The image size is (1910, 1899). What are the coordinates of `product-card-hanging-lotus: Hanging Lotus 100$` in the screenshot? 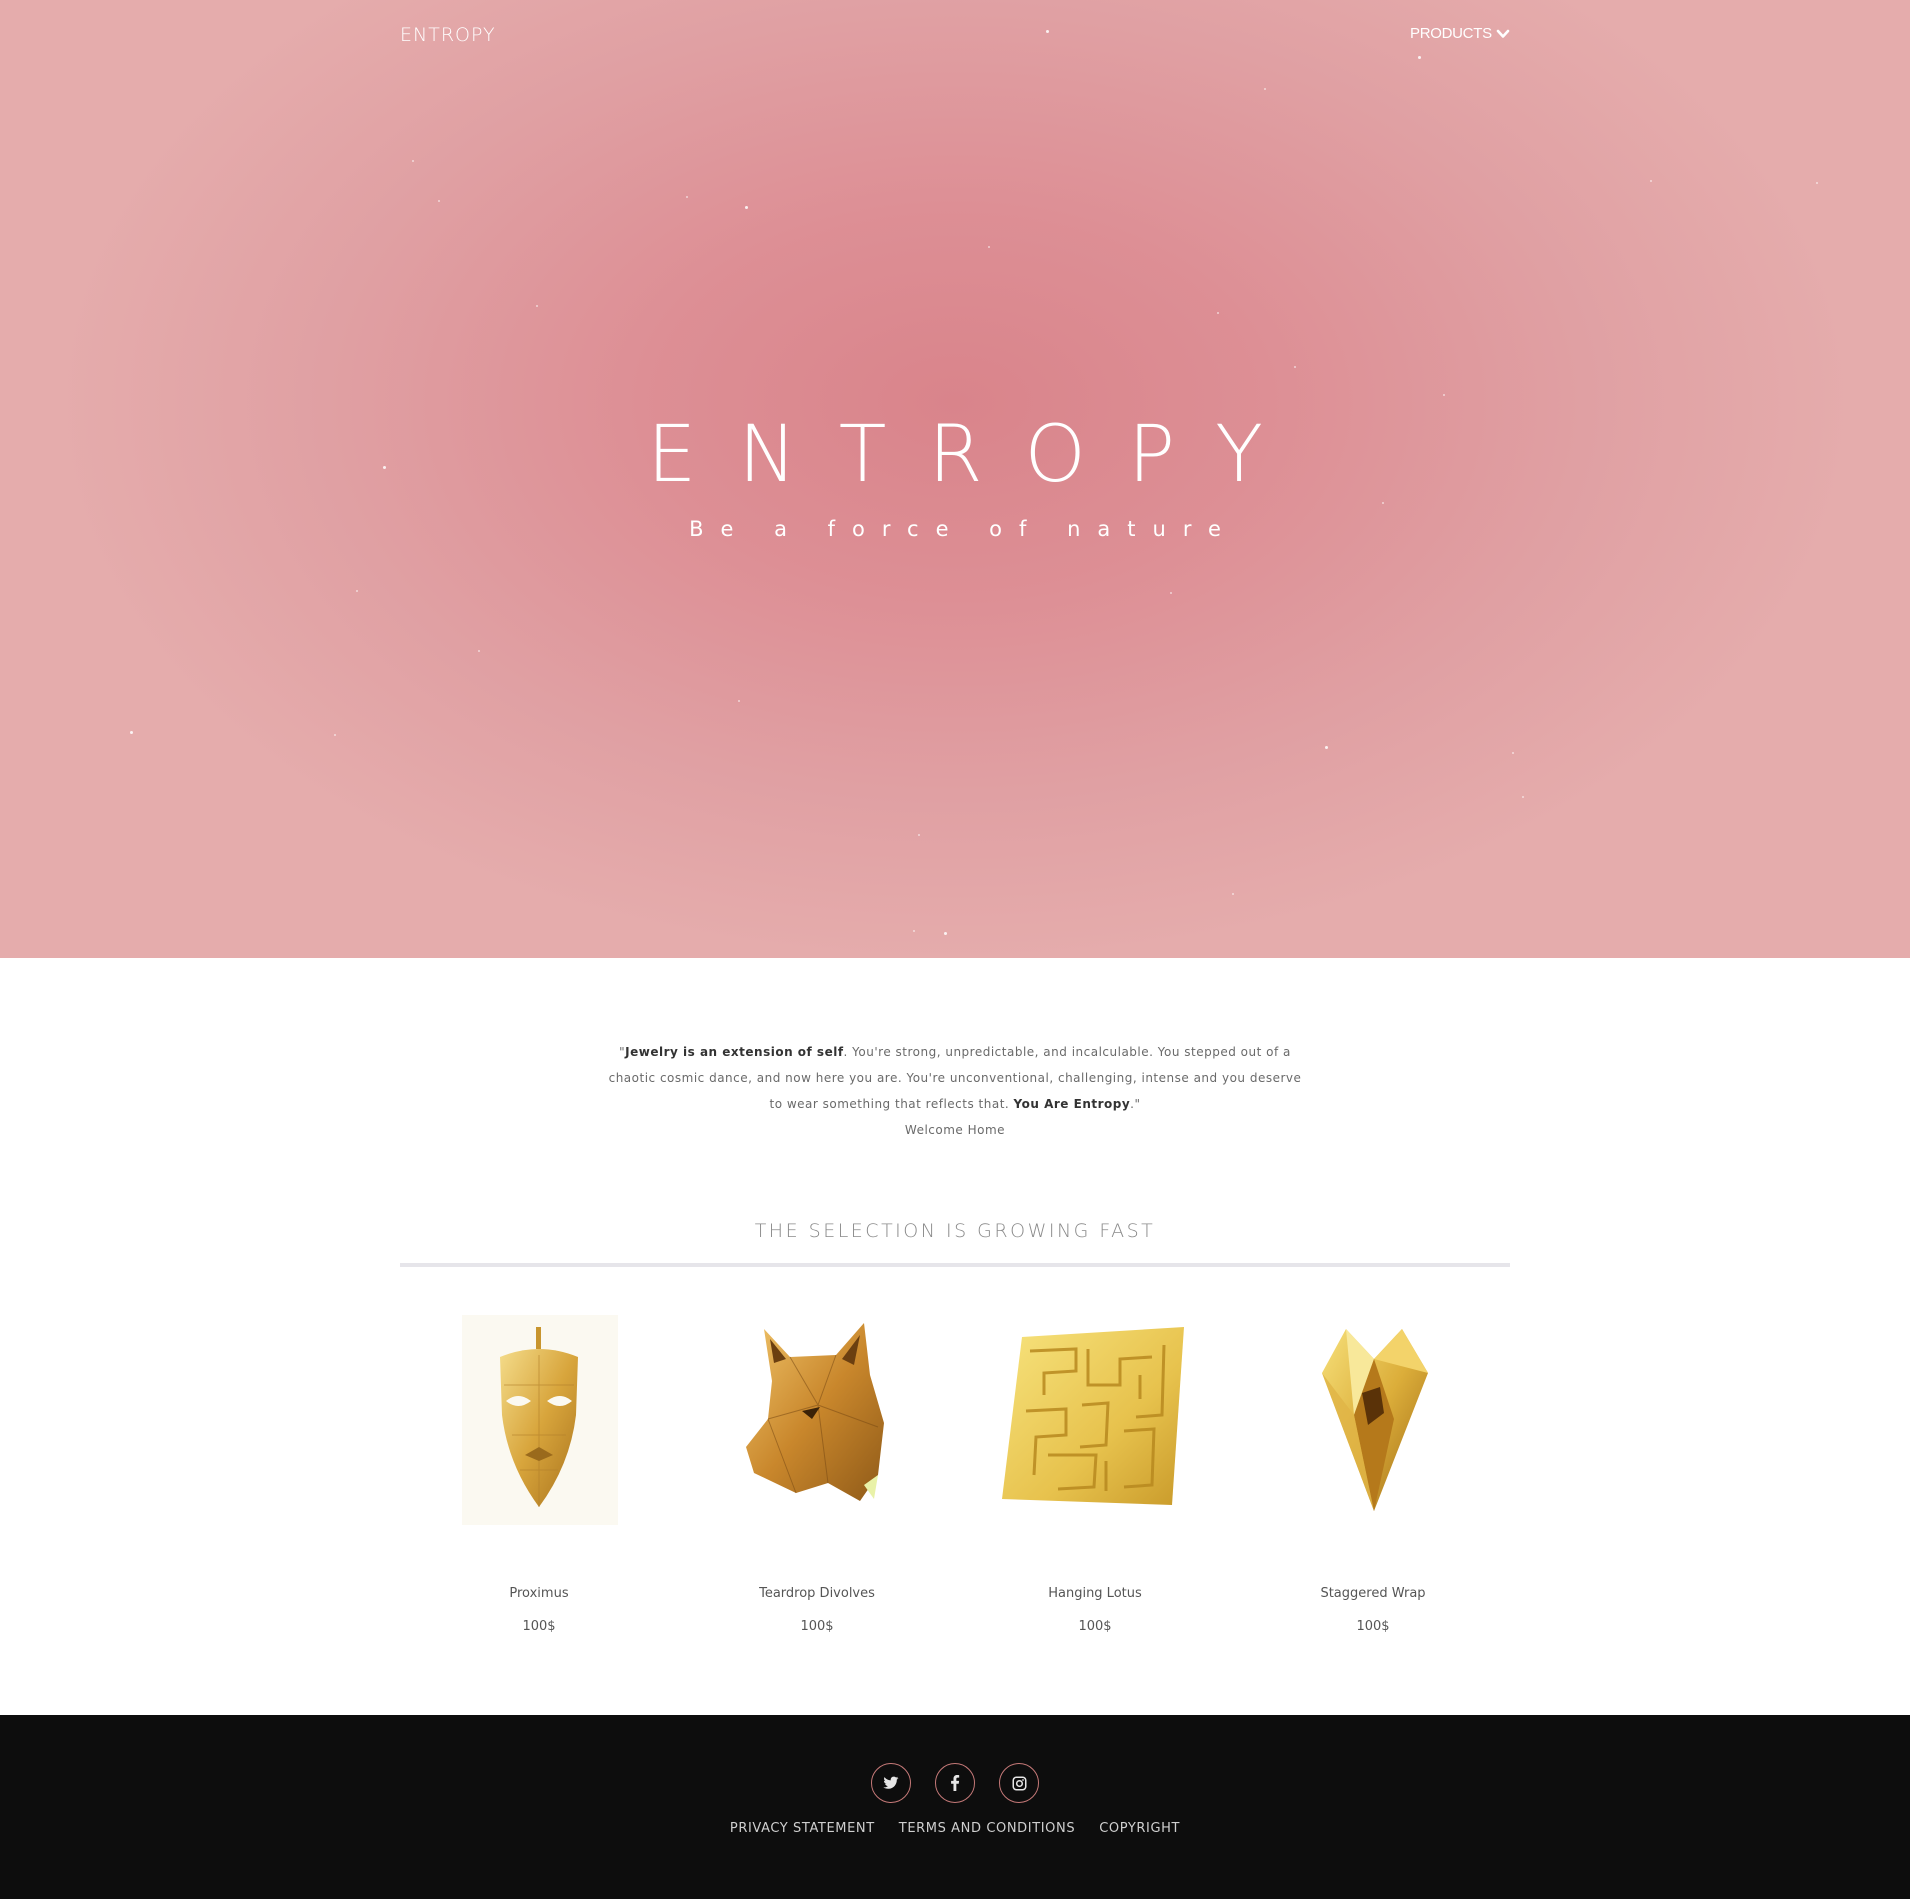 It's located at (1095, 1474).